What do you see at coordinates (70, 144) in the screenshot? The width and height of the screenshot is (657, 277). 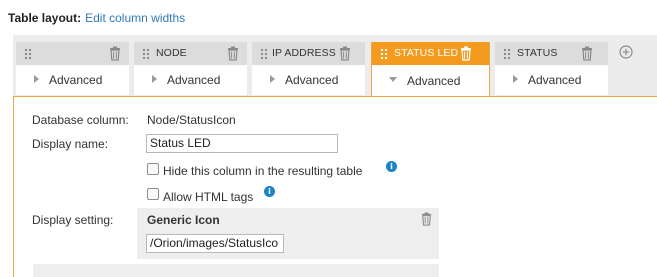 I see `display-name-label: Display name:` at bounding box center [70, 144].